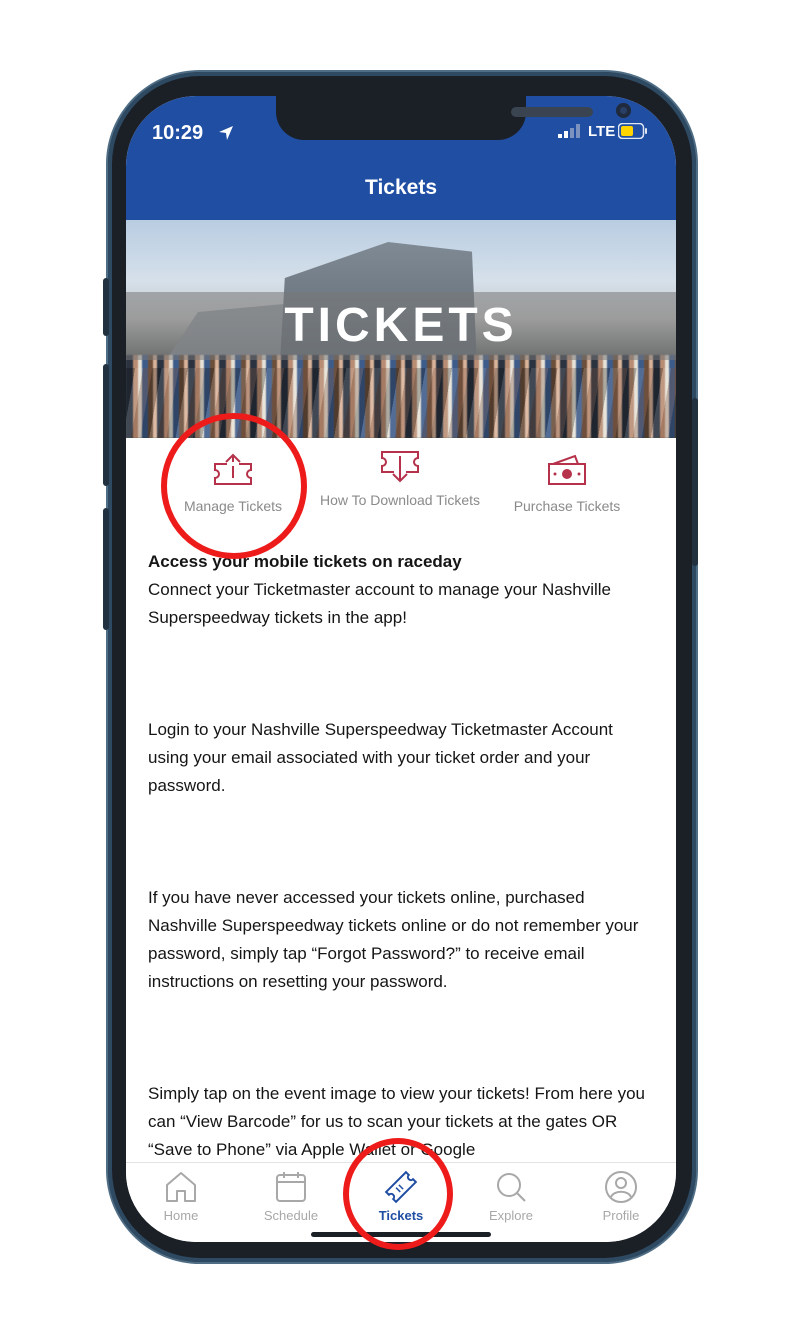 This screenshot has width=800, height=1333. What do you see at coordinates (178, 133) in the screenshot?
I see `status-time: 10:29` at bounding box center [178, 133].